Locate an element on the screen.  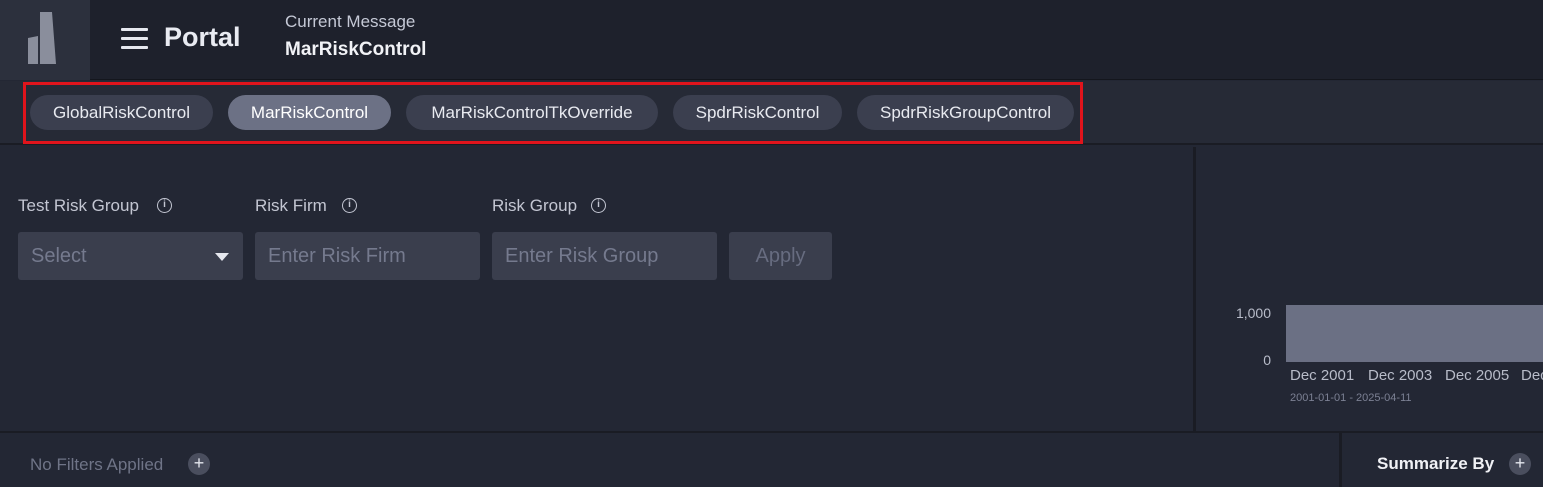
y-tick-label: 0 is located at coordinates (1267, 360).